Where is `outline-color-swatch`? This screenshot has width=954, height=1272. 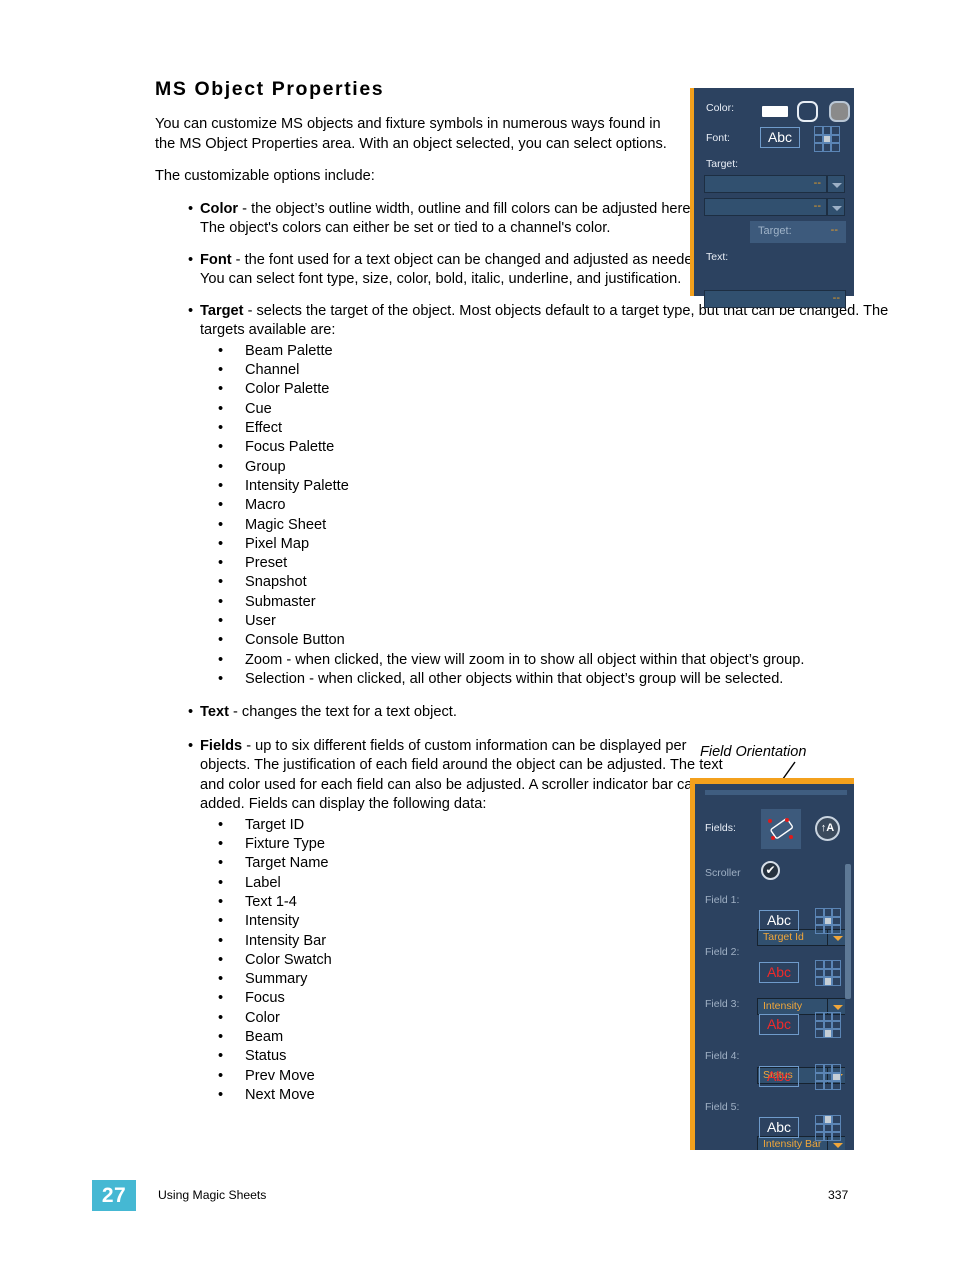
outline-color-swatch is located at coordinates (807, 111).